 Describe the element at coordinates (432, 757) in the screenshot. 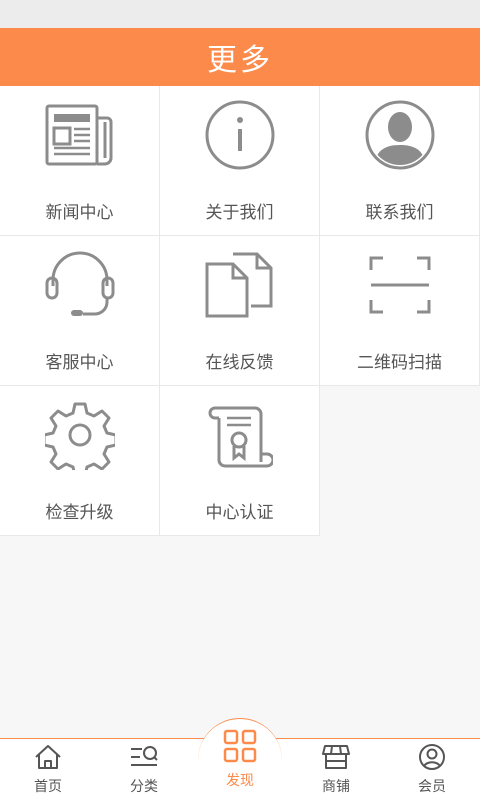

I see `member-icon` at that location.